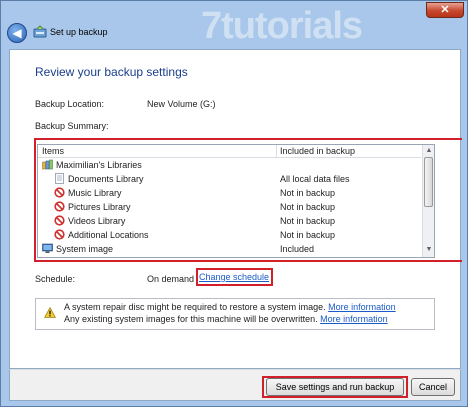 This screenshot has width=468, height=407. I want to click on back-arrow-icon: ◀, so click(17, 33).